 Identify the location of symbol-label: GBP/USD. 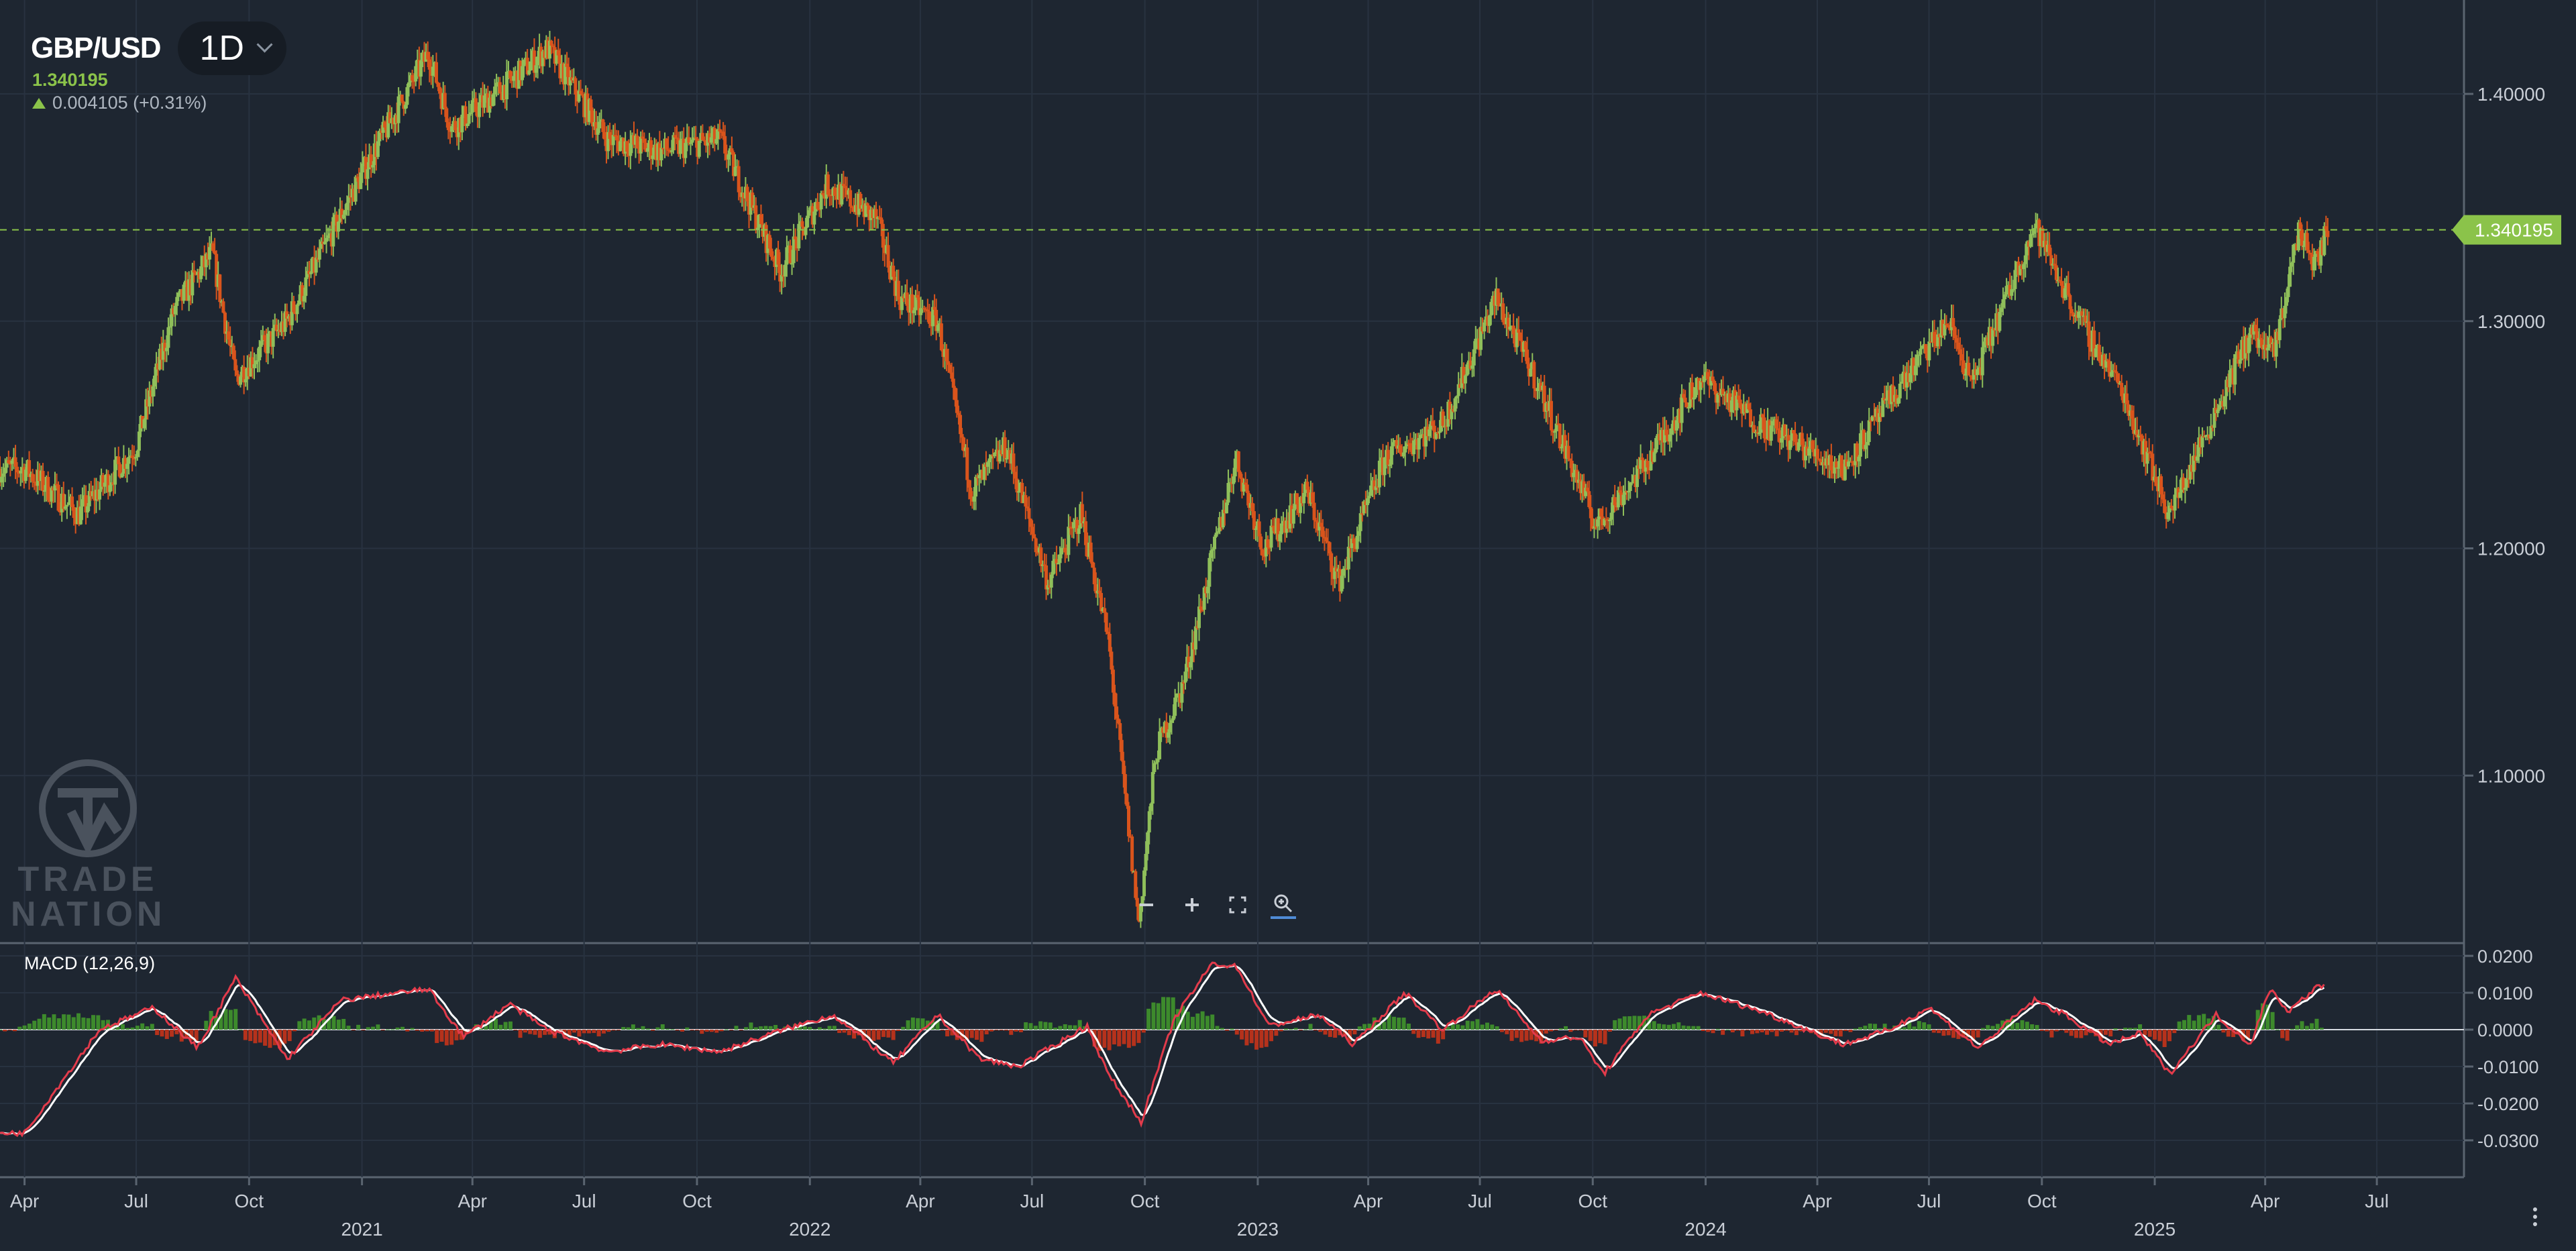
(96, 48).